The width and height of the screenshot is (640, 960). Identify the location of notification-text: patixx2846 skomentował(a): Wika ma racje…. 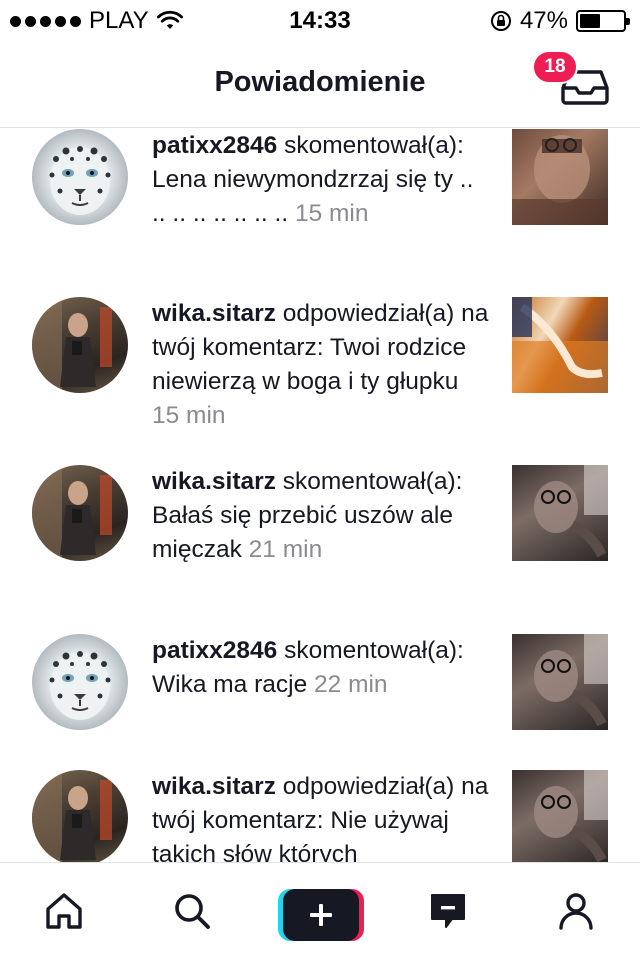
(322, 668).